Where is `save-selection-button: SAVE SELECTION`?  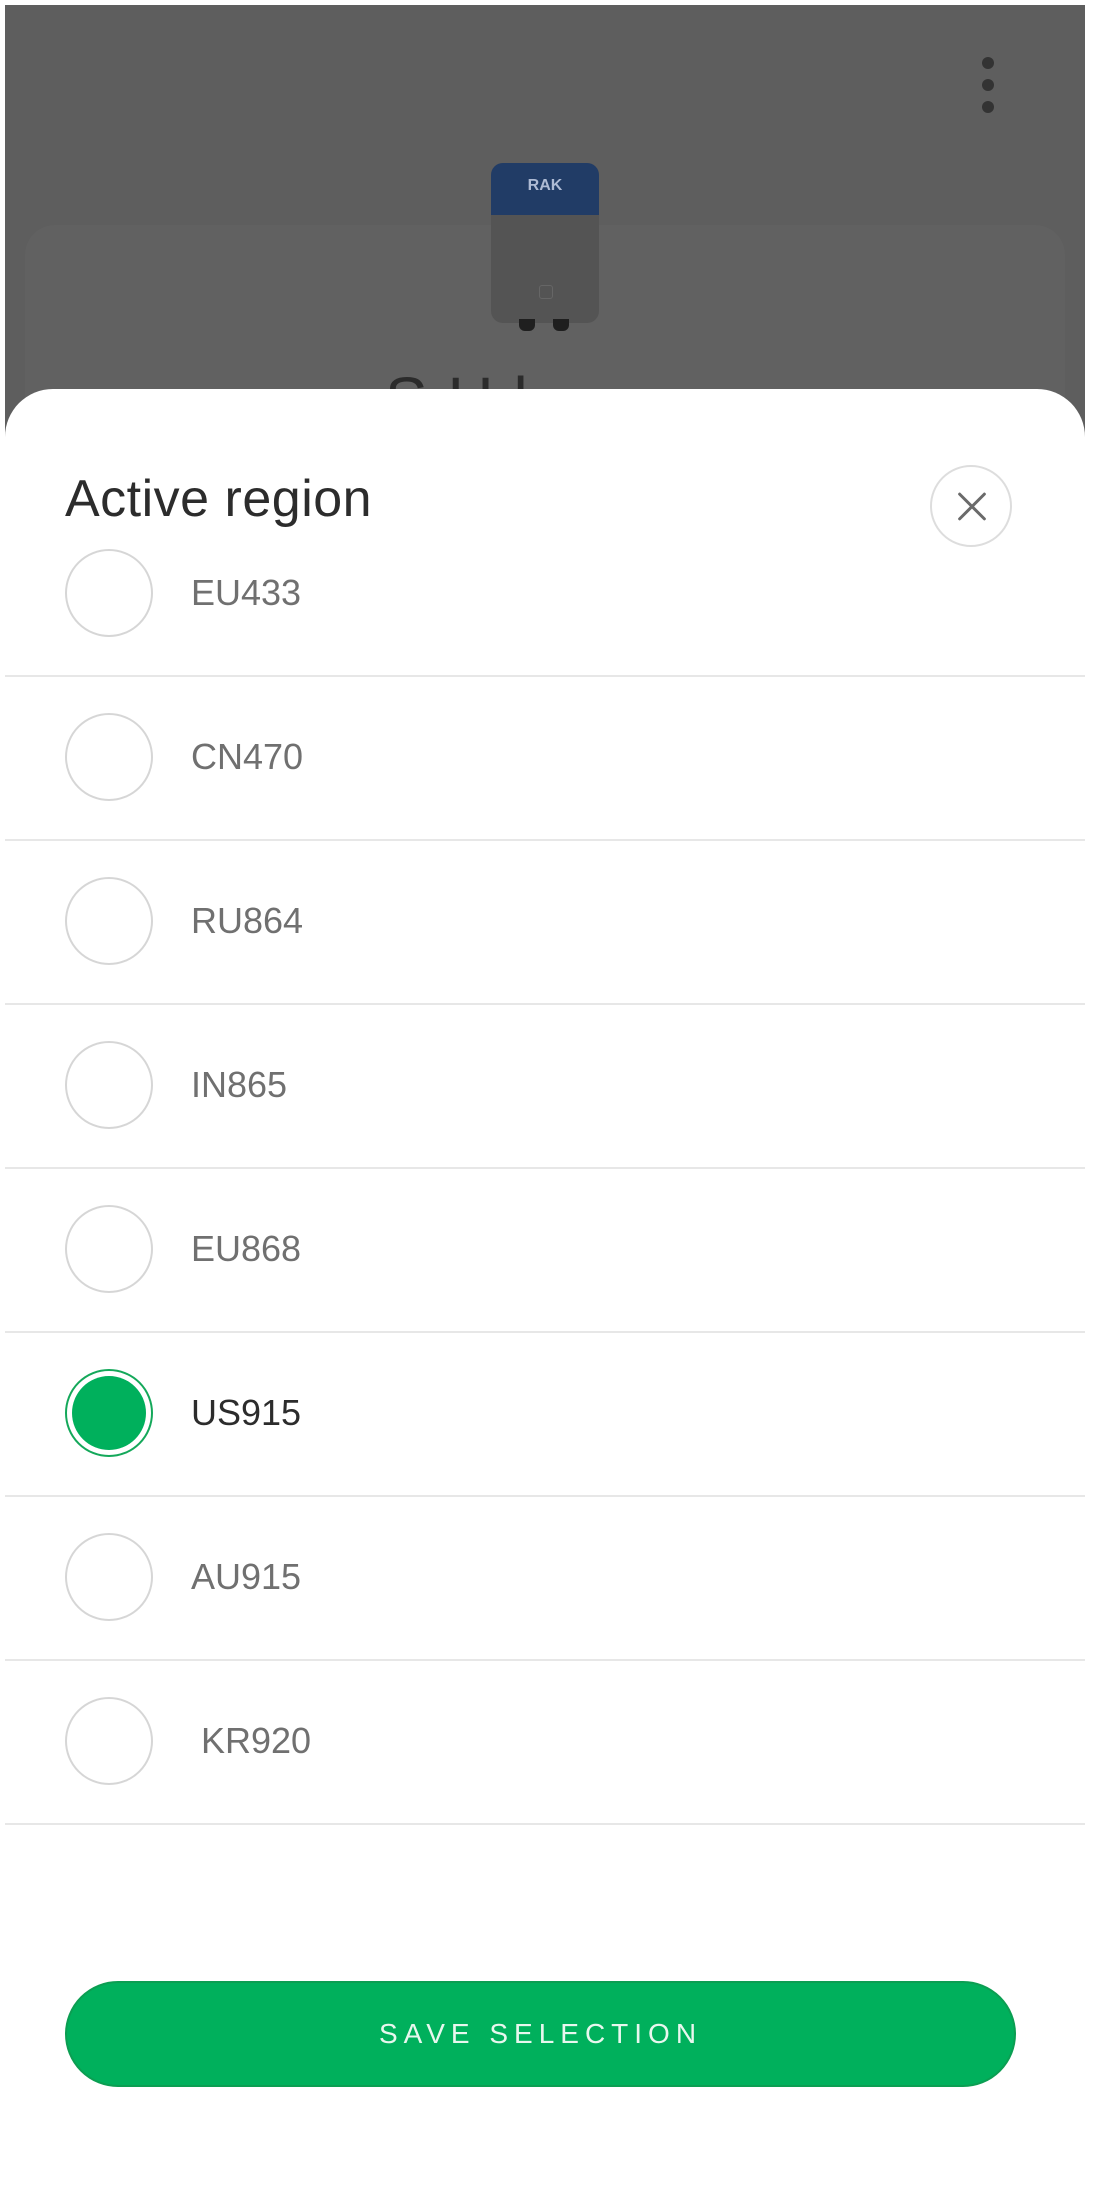 save-selection-button: SAVE SELECTION is located at coordinates (540, 2034).